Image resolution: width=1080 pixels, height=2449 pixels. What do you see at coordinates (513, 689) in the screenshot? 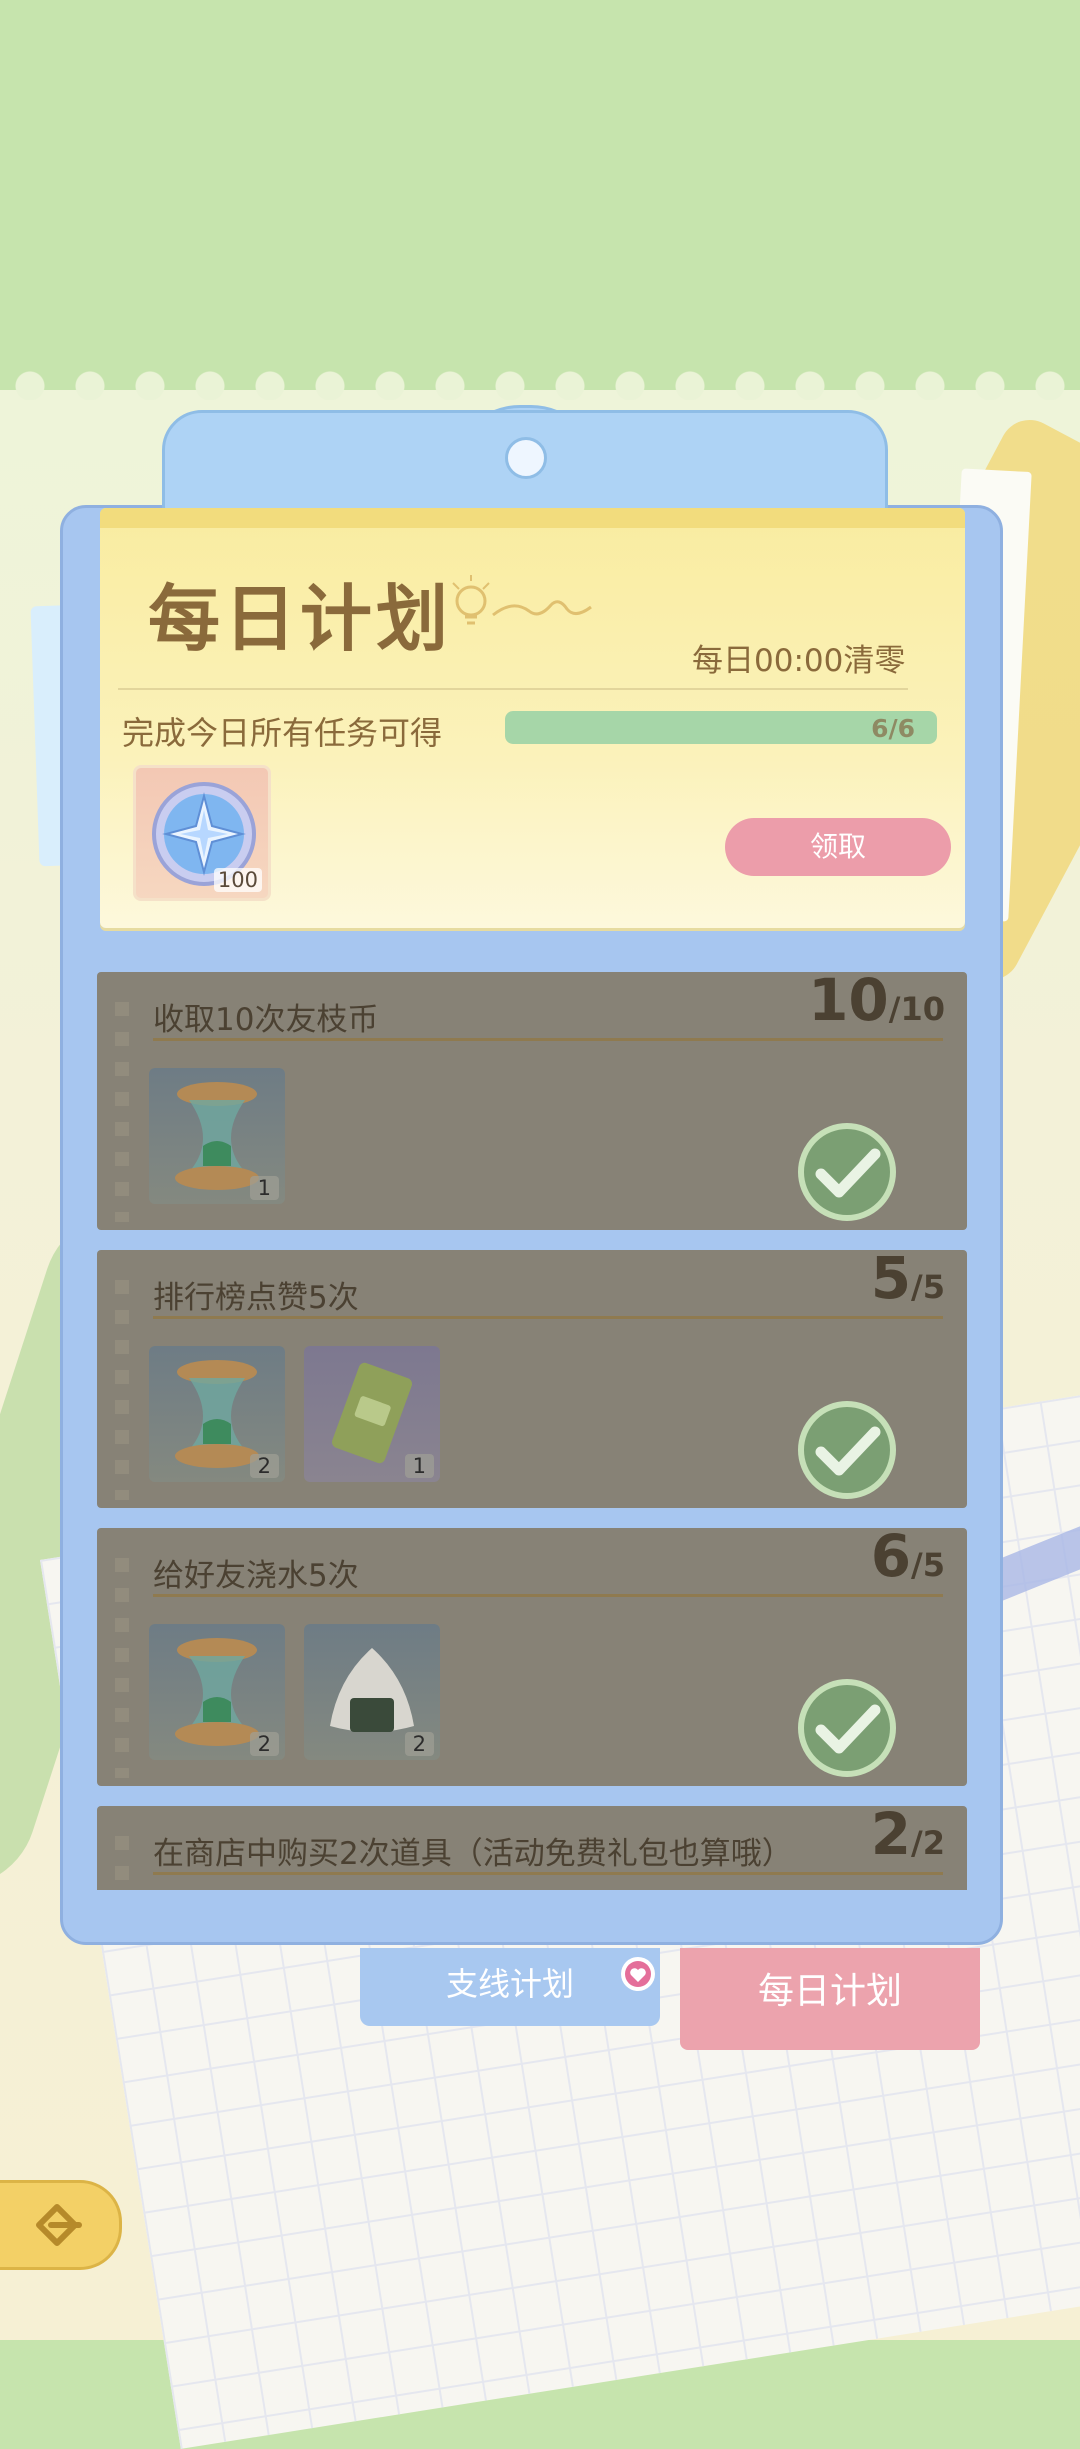
I see `header-divider` at bounding box center [513, 689].